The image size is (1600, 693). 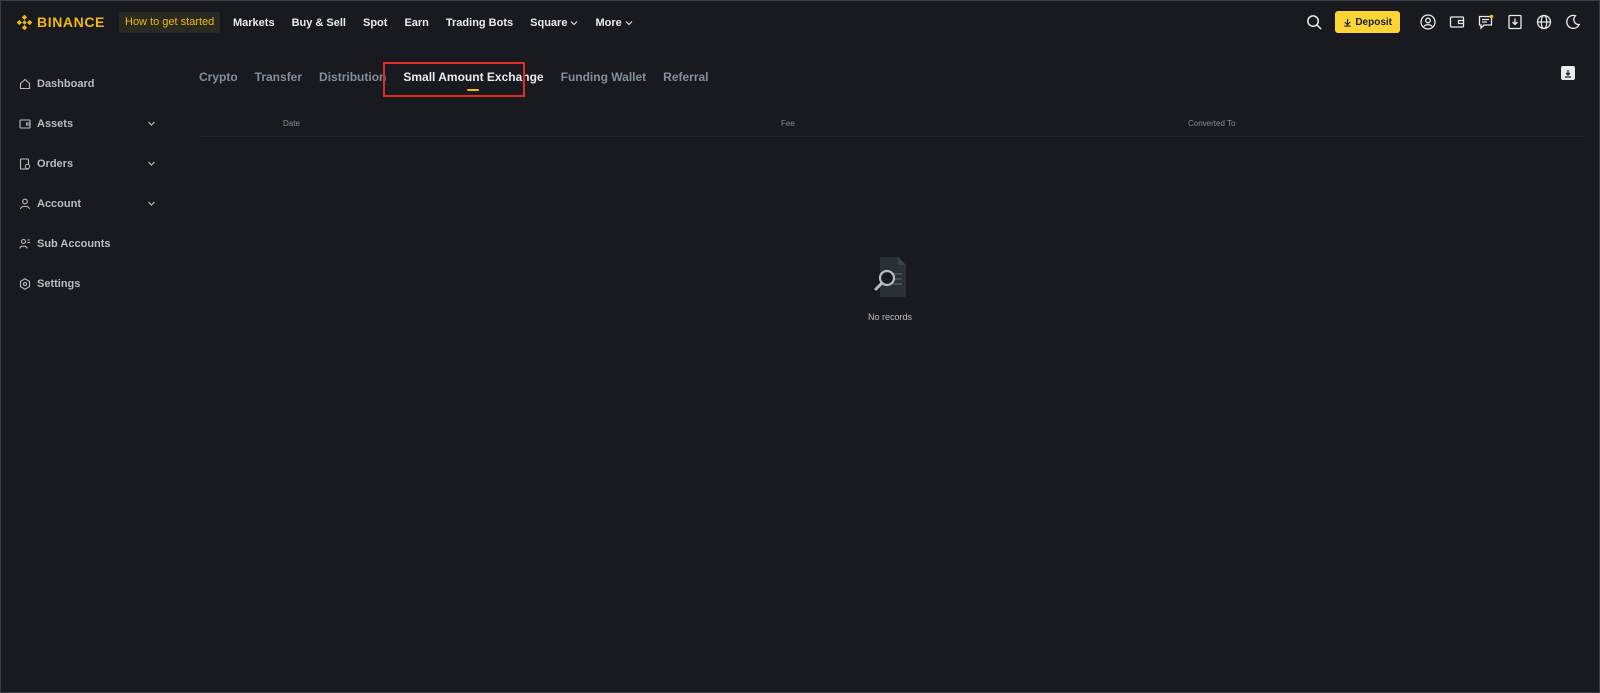 What do you see at coordinates (59, 204) in the screenshot?
I see `sidebar-item-label: Account` at bounding box center [59, 204].